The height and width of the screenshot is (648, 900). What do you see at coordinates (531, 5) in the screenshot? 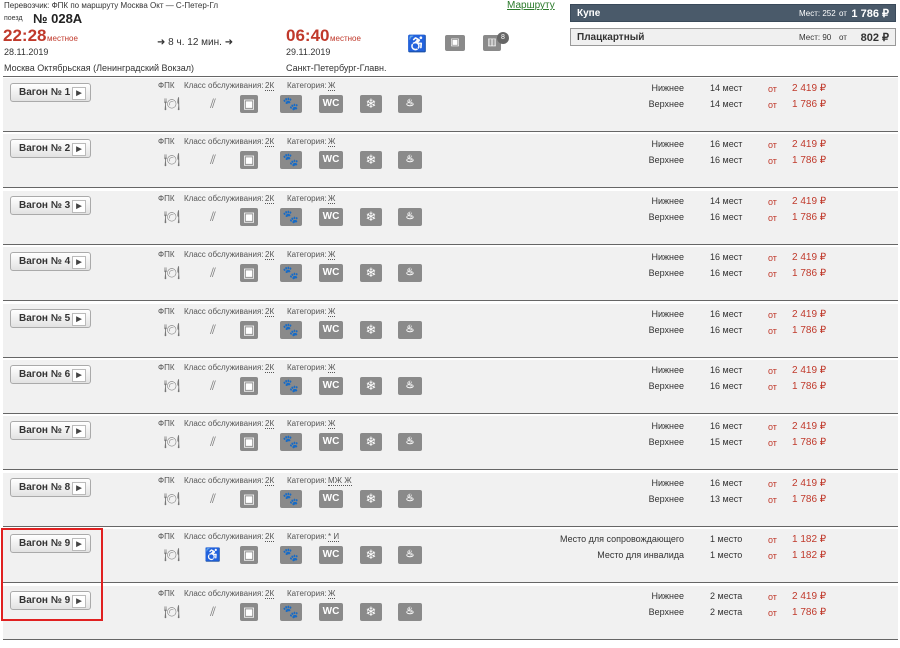
I see `route-link: Маршруту` at bounding box center [531, 5].